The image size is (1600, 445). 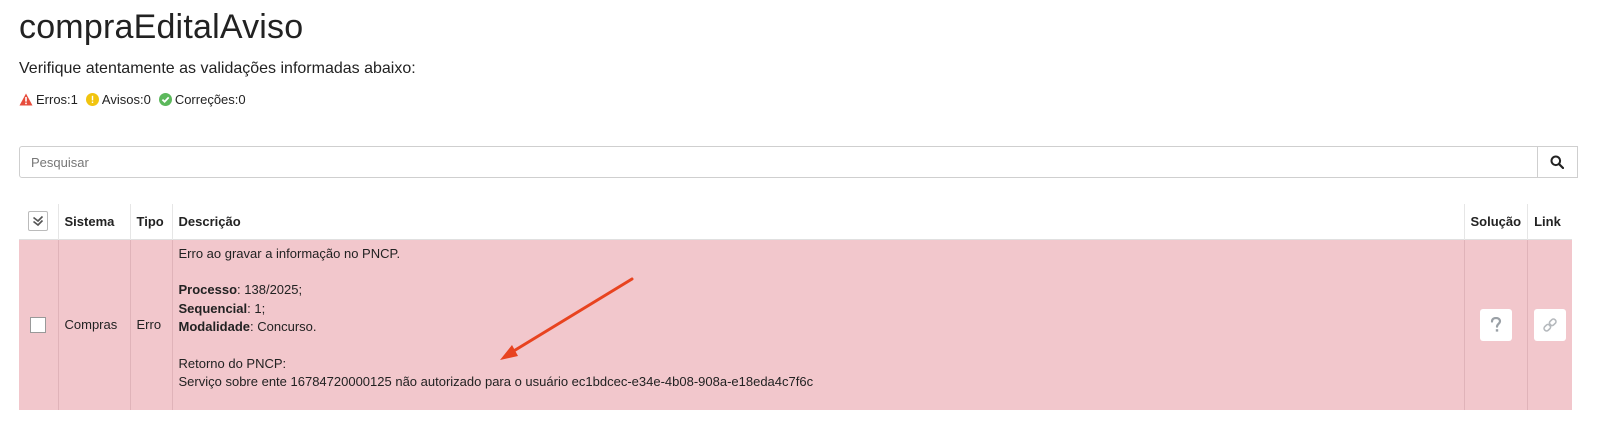 I want to click on search-button, so click(x=1558, y=162).